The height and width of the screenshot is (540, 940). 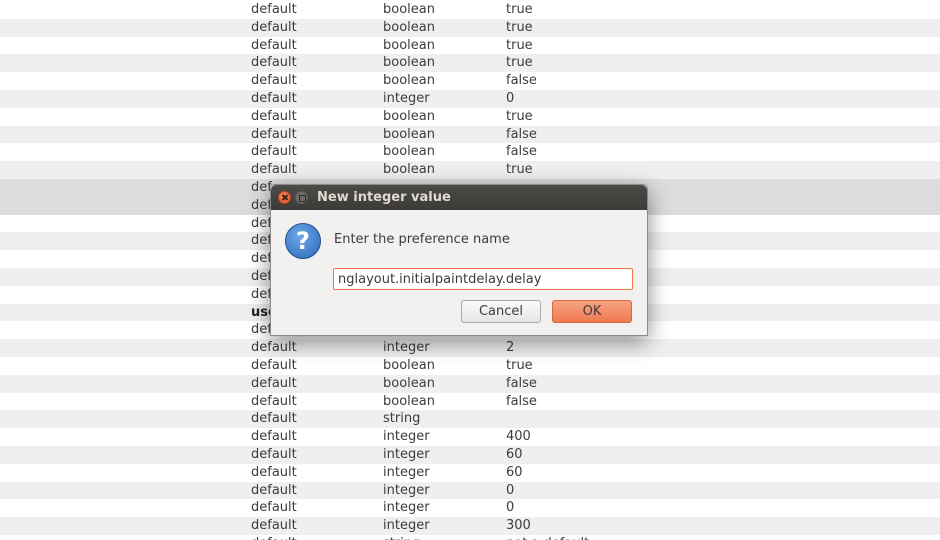 What do you see at coordinates (470, 419) in the screenshot?
I see `table-row: default string` at bounding box center [470, 419].